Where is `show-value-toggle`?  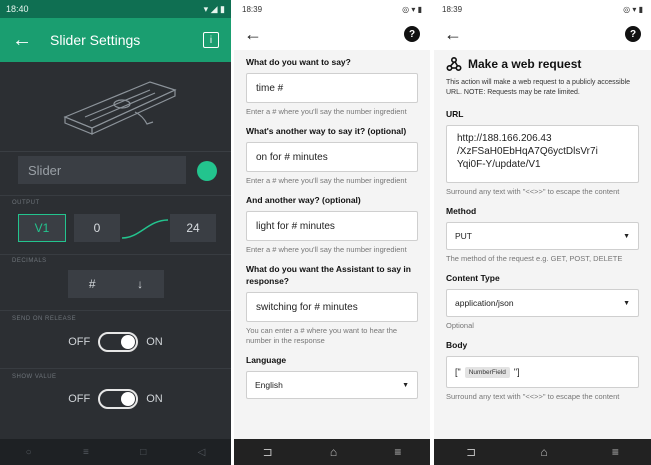
show-value-toggle is located at coordinates (118, 399).